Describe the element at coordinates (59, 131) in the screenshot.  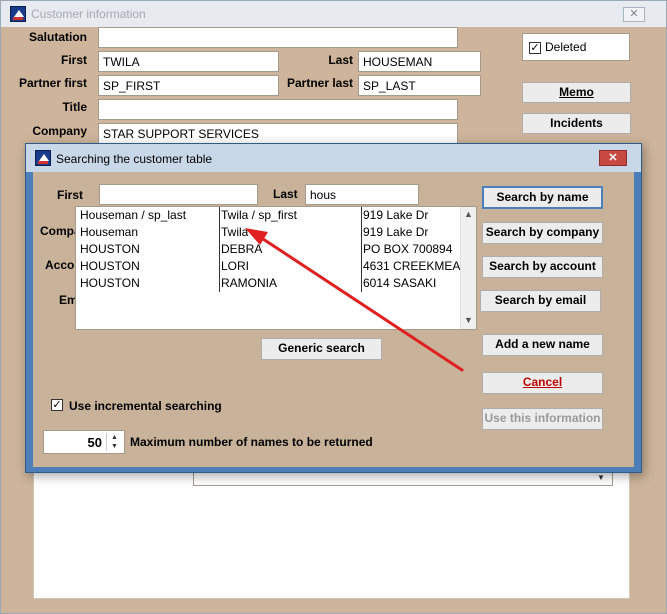
I see `company-label: Company` at that location.